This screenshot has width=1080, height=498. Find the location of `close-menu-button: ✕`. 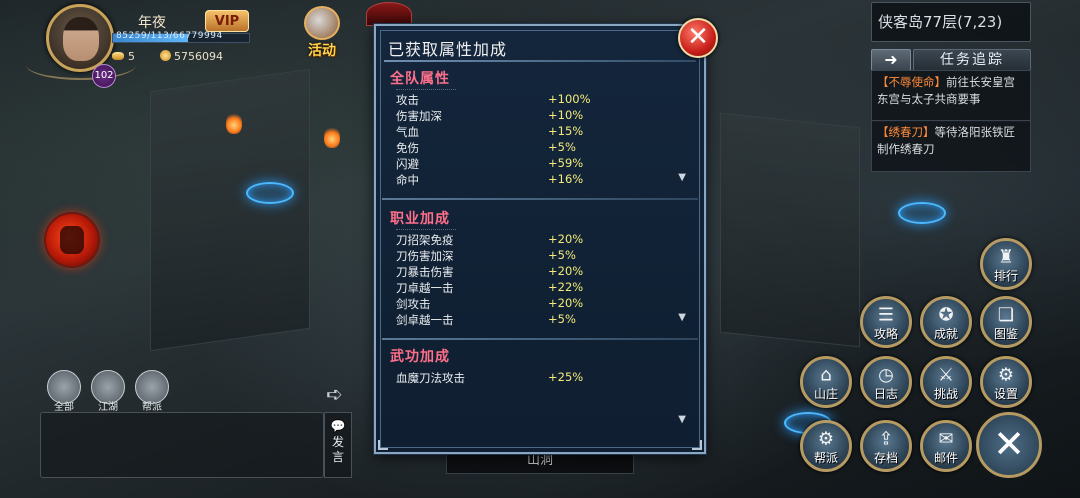

close-menu-button: ✕ is located at coordinates (1009, 445).